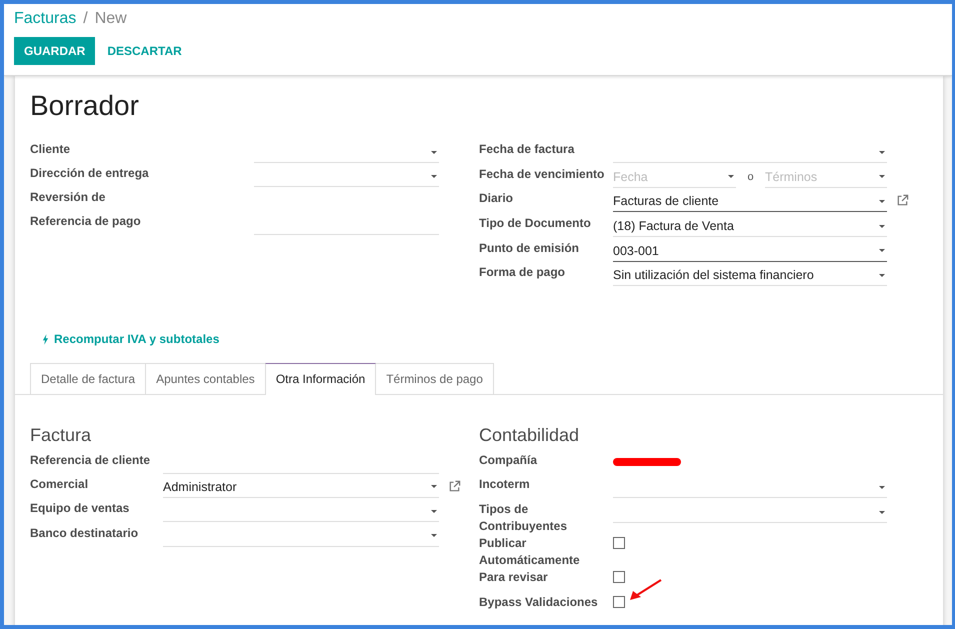  I want to click on section-title: Factura, so click(61, 435).